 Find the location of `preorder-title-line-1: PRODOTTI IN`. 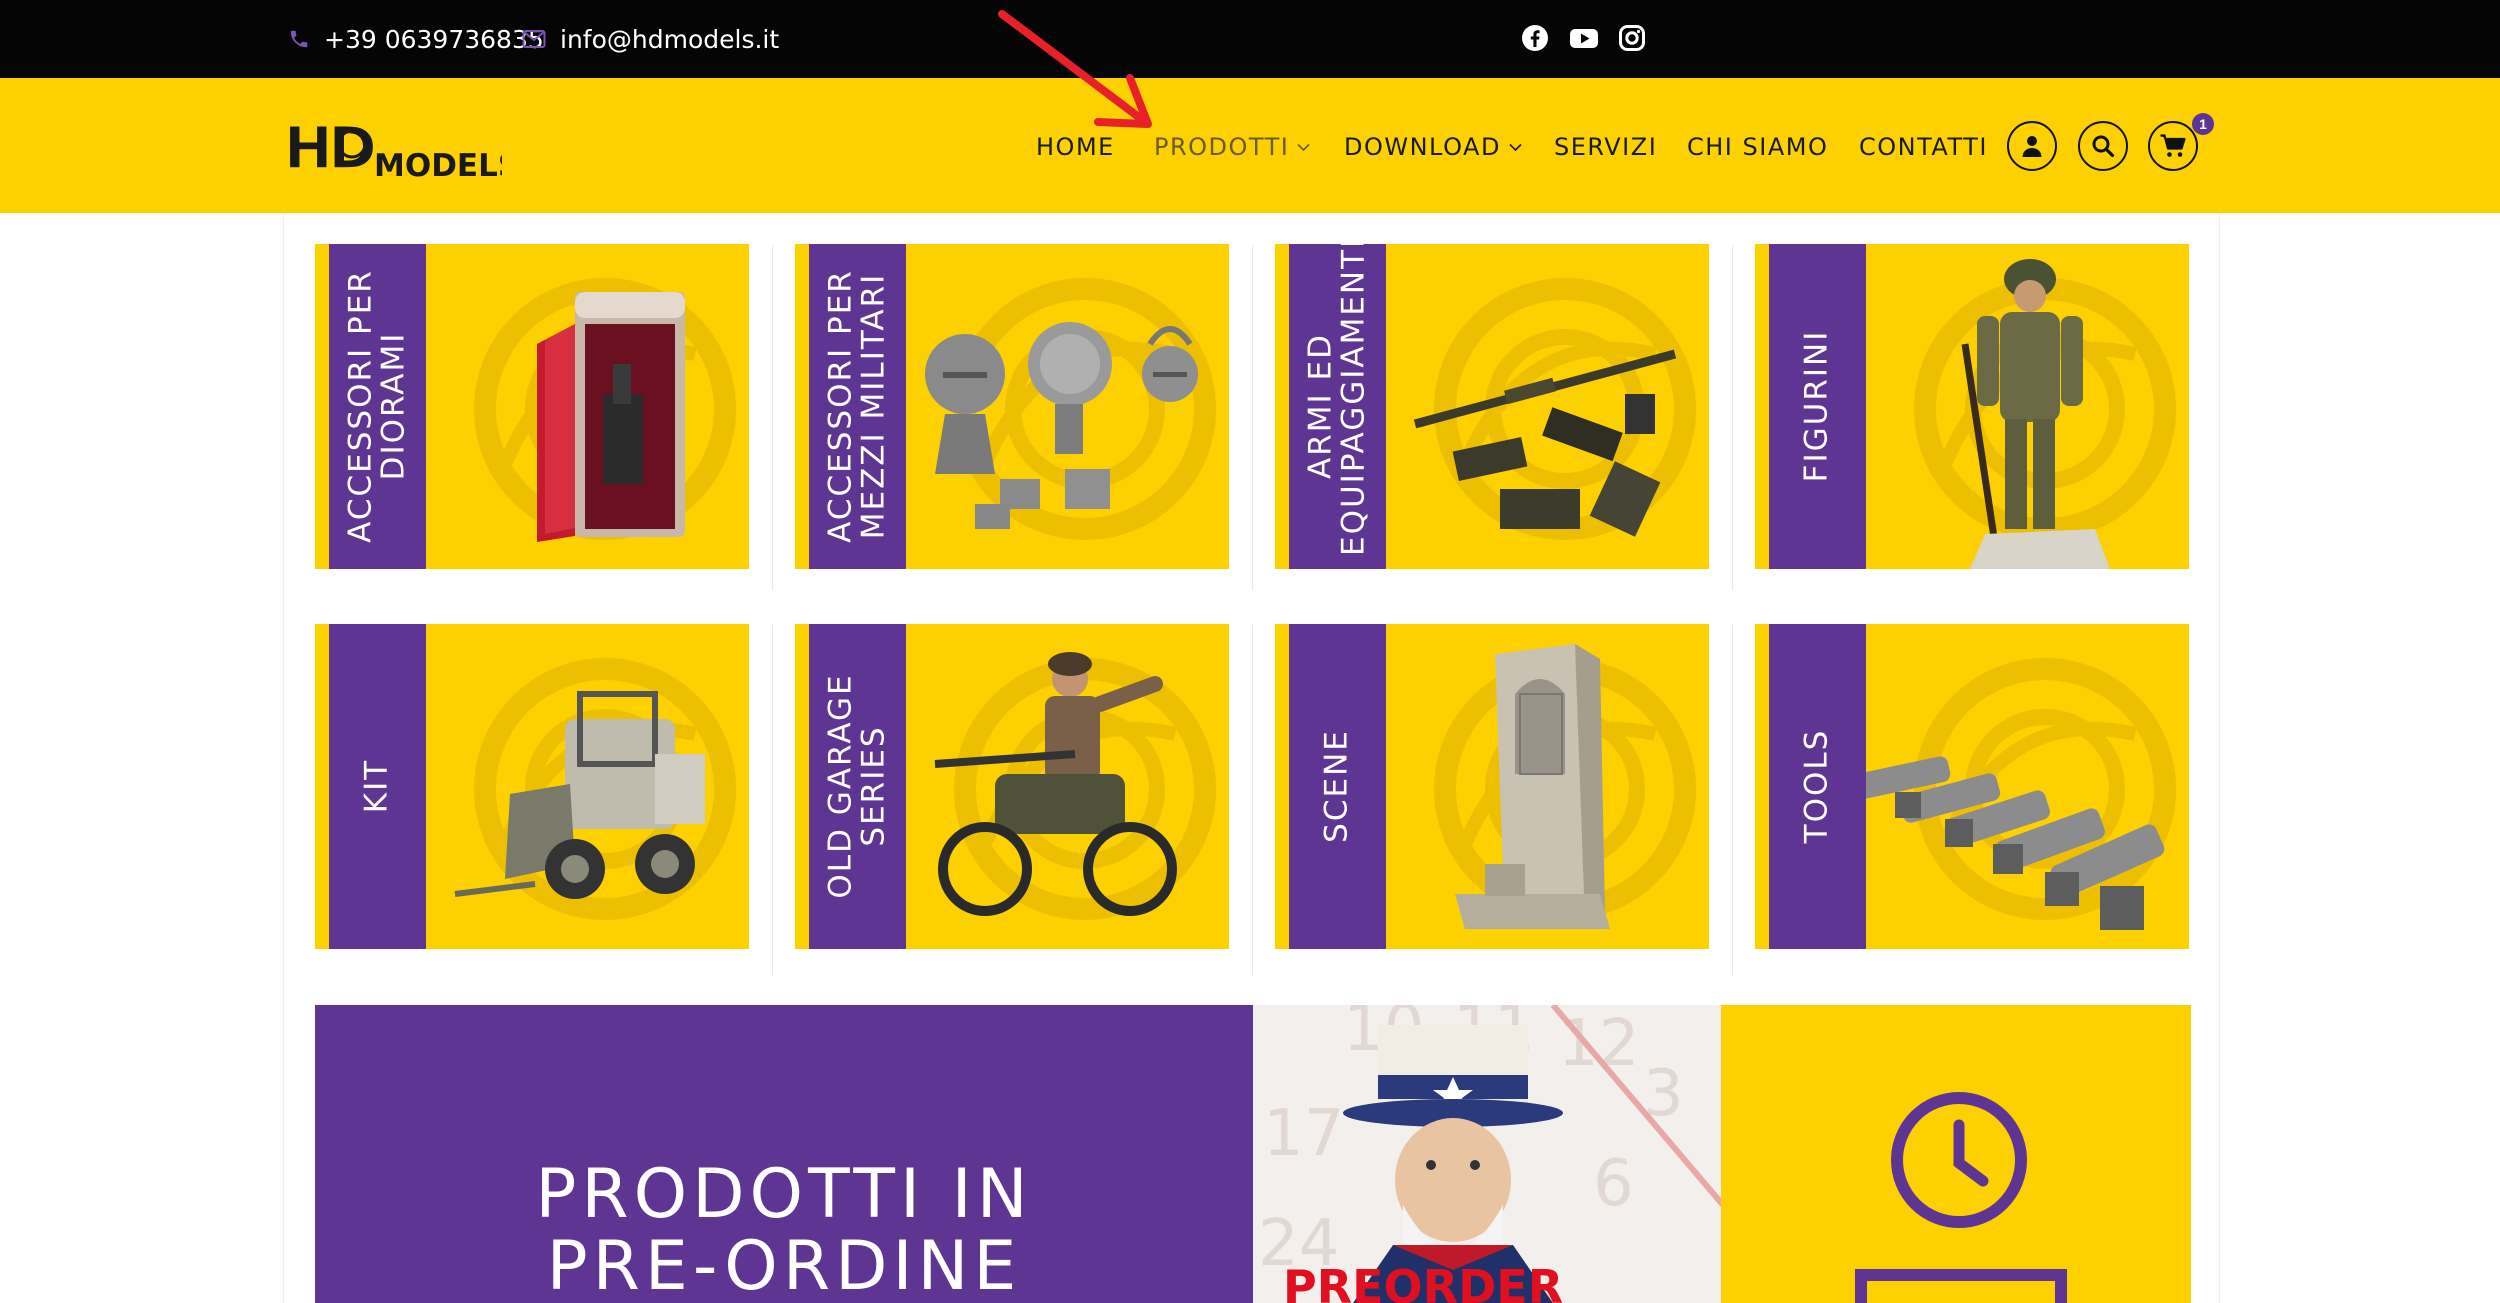

preorder-title-line-1: PRODOTTI IN is located at coordinates (784, 1194).